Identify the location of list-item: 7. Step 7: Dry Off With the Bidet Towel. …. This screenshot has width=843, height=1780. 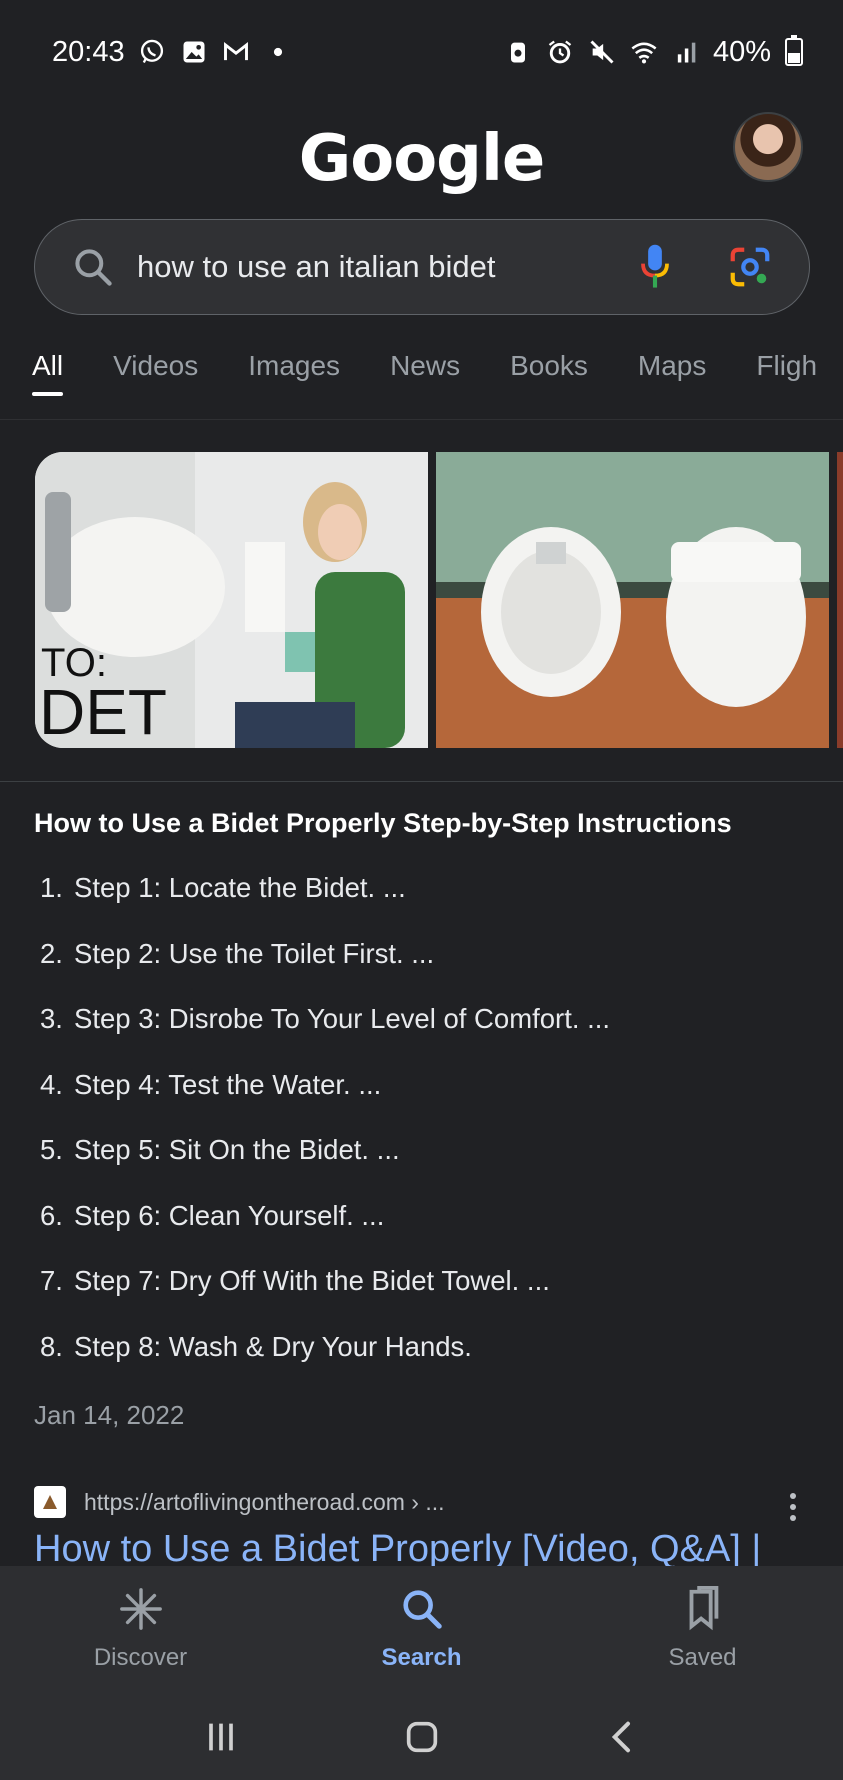
(435, 1298).